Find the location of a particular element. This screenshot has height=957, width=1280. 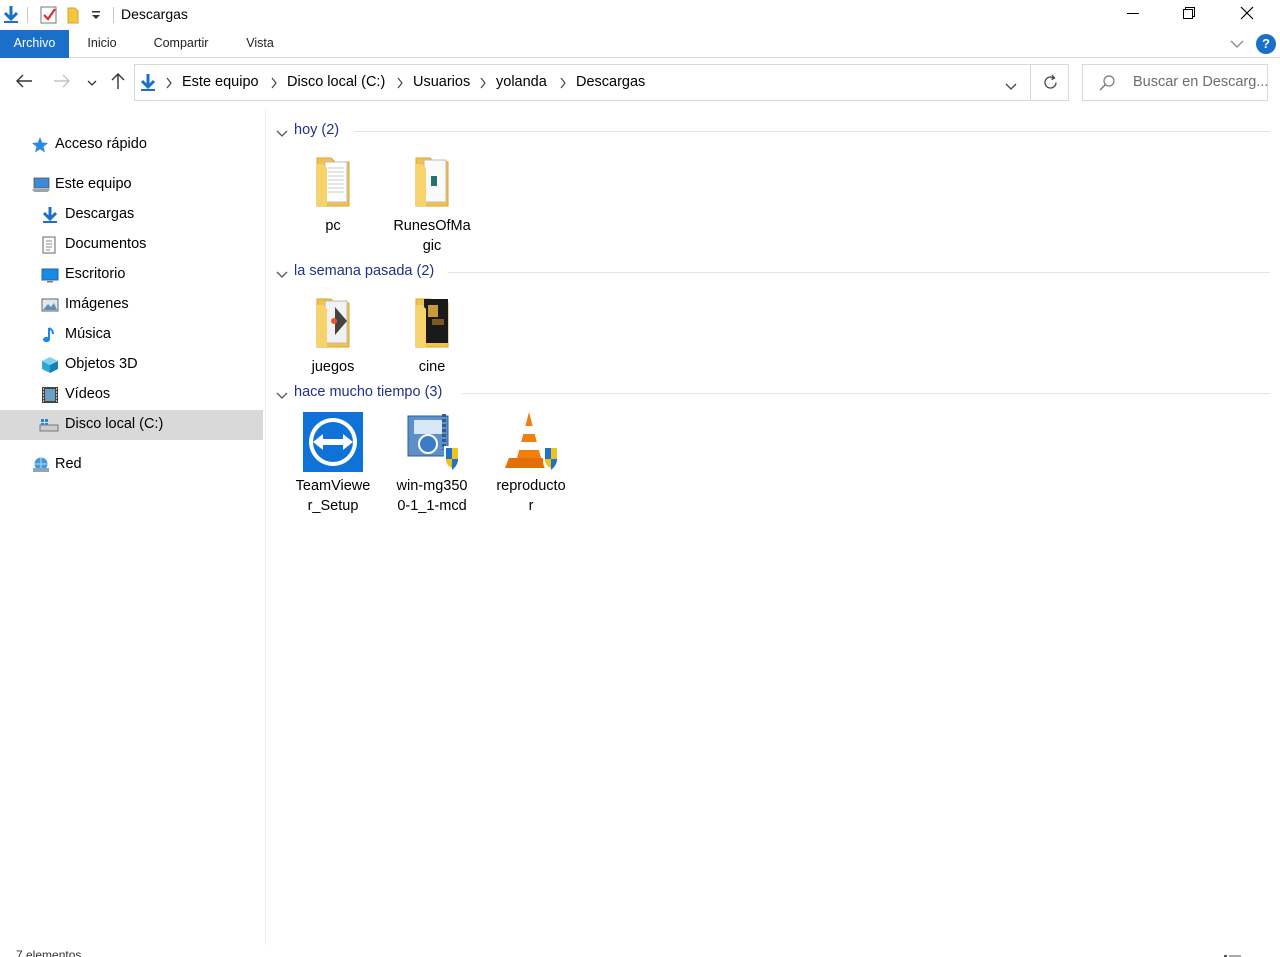

file-item-cine: cine is located at coordinates (432, 334).